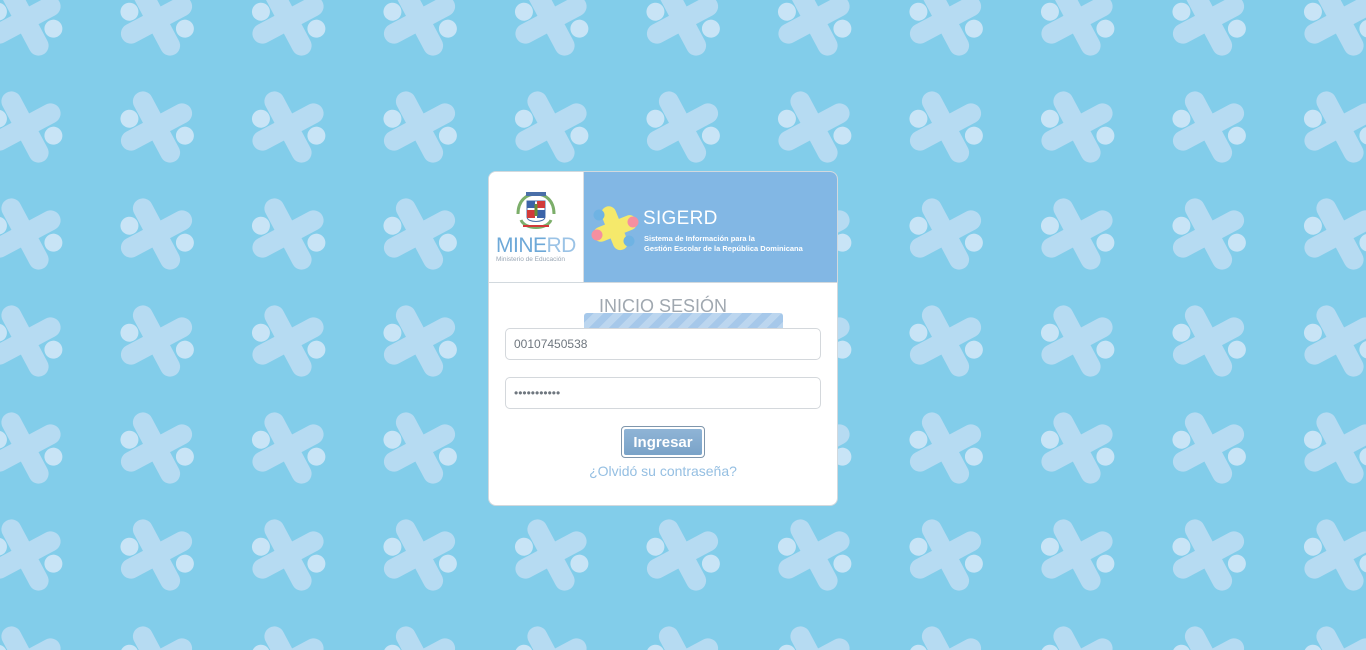  What do you see at coordinates (663, 471) in the screenshot?
I see `forgot-password-link: ¿Olvidó su contraseña?` at bounding box center [663, 471].